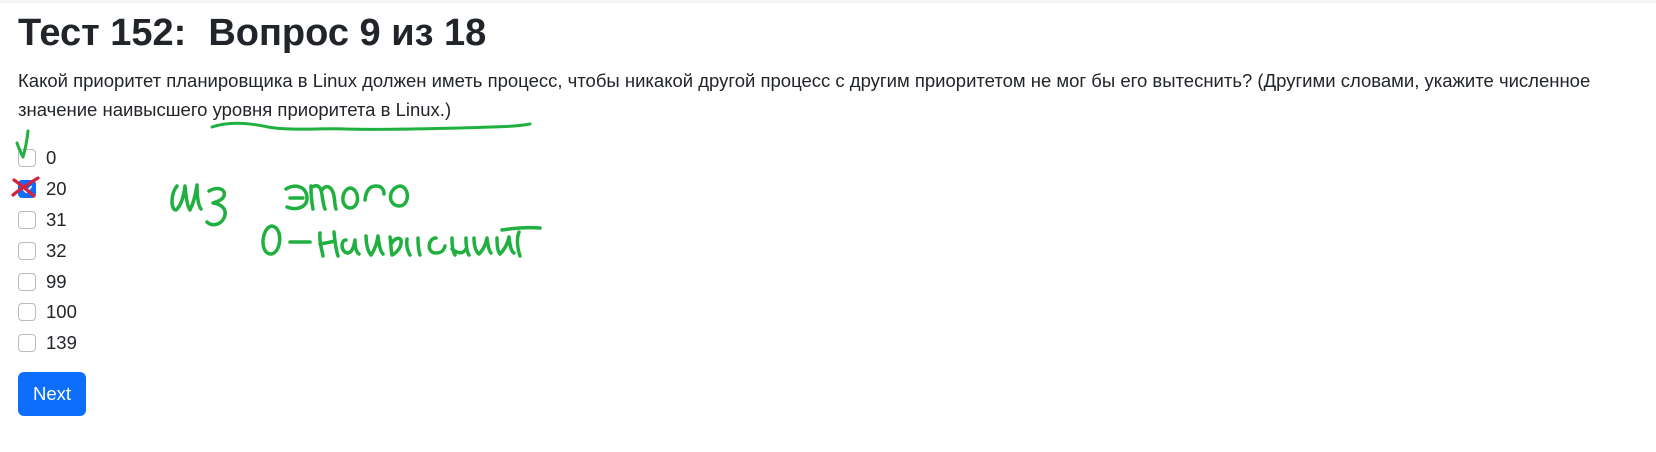 The height and width of the screenshot is (452, 1656). I want to click on next-button: Next, so click(52, 394).